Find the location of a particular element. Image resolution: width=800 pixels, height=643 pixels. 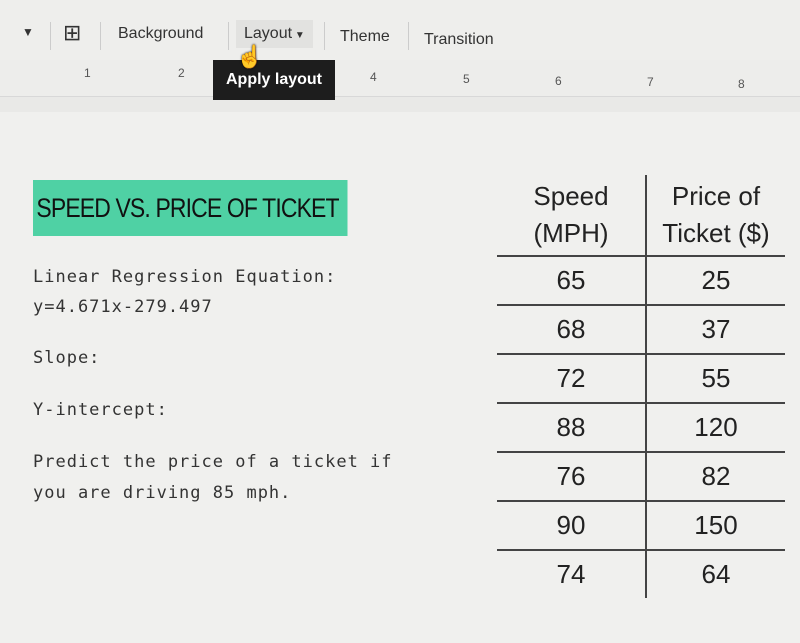

speed-cell: 74 is located at coordinates (572, 573).